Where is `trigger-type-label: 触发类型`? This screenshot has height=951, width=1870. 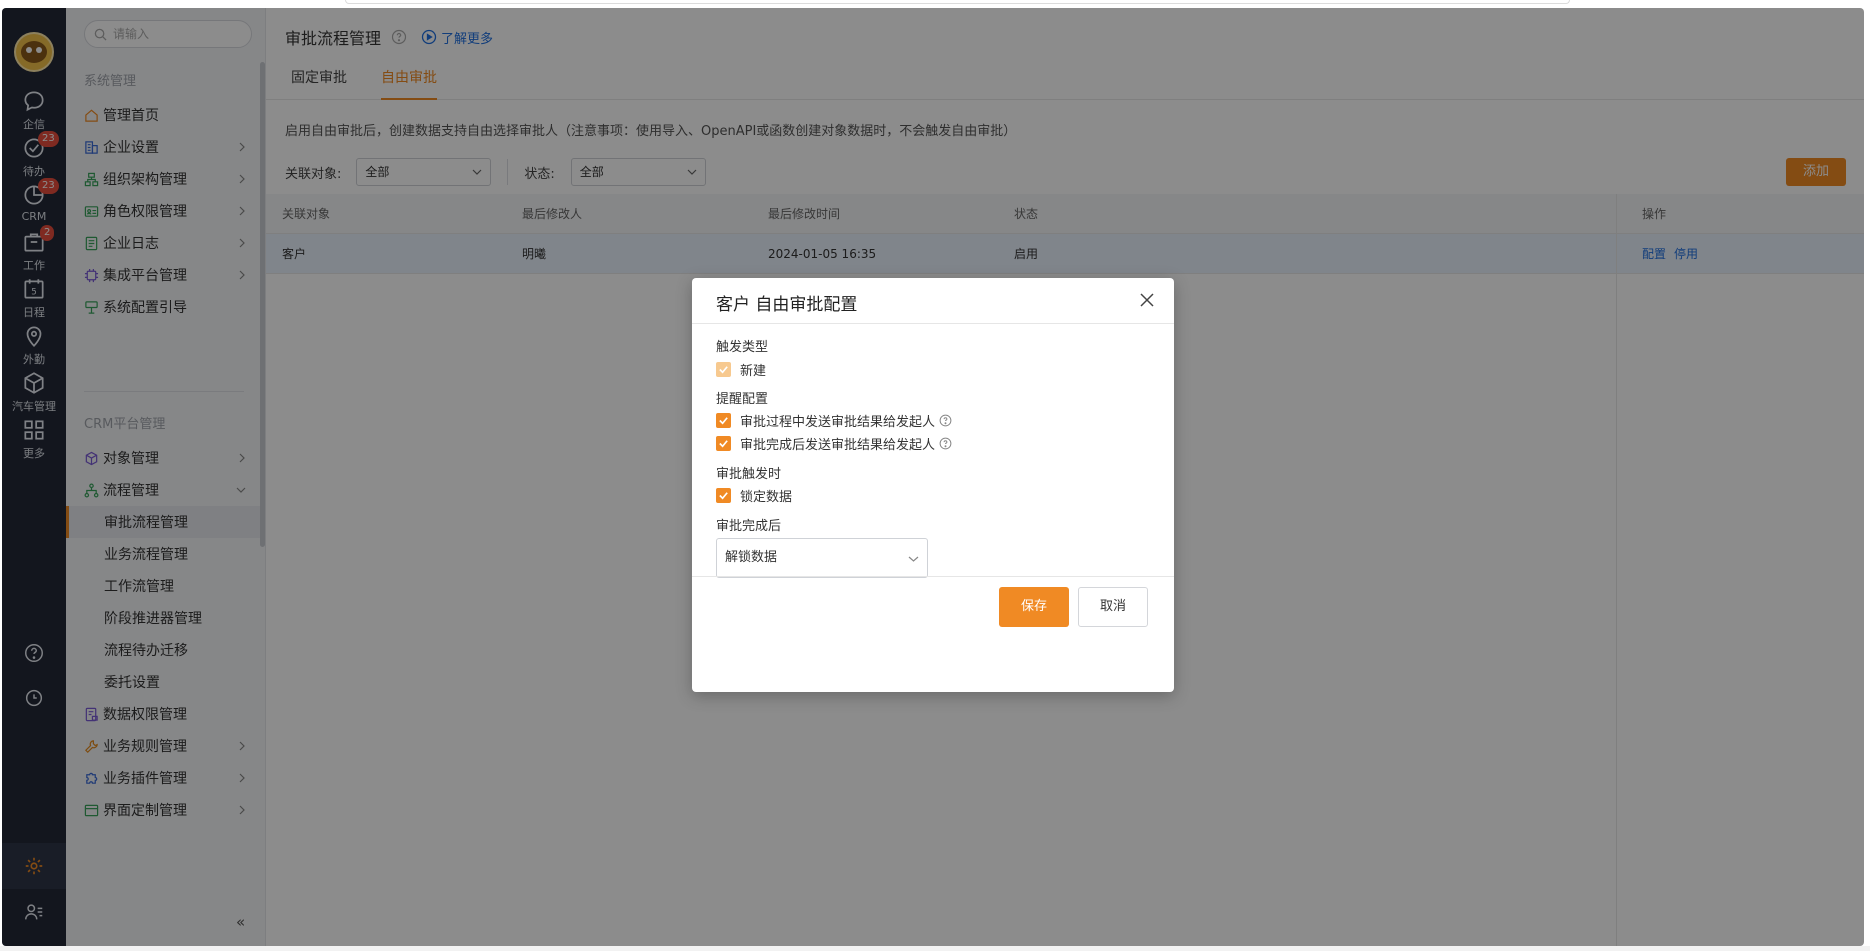
trigger-type-label: 触发类型 is located at coordinates (742, 347).